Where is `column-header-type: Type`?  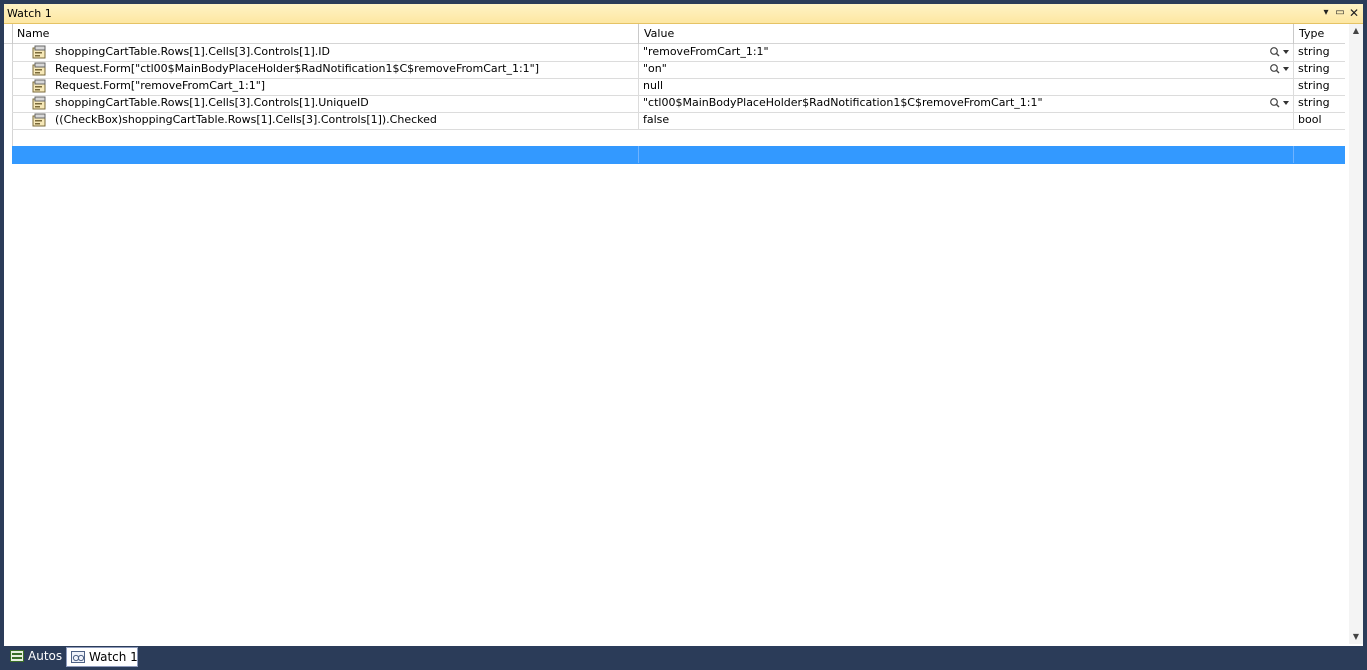
column-header-type: Type is located at coordinates (1319, 33).